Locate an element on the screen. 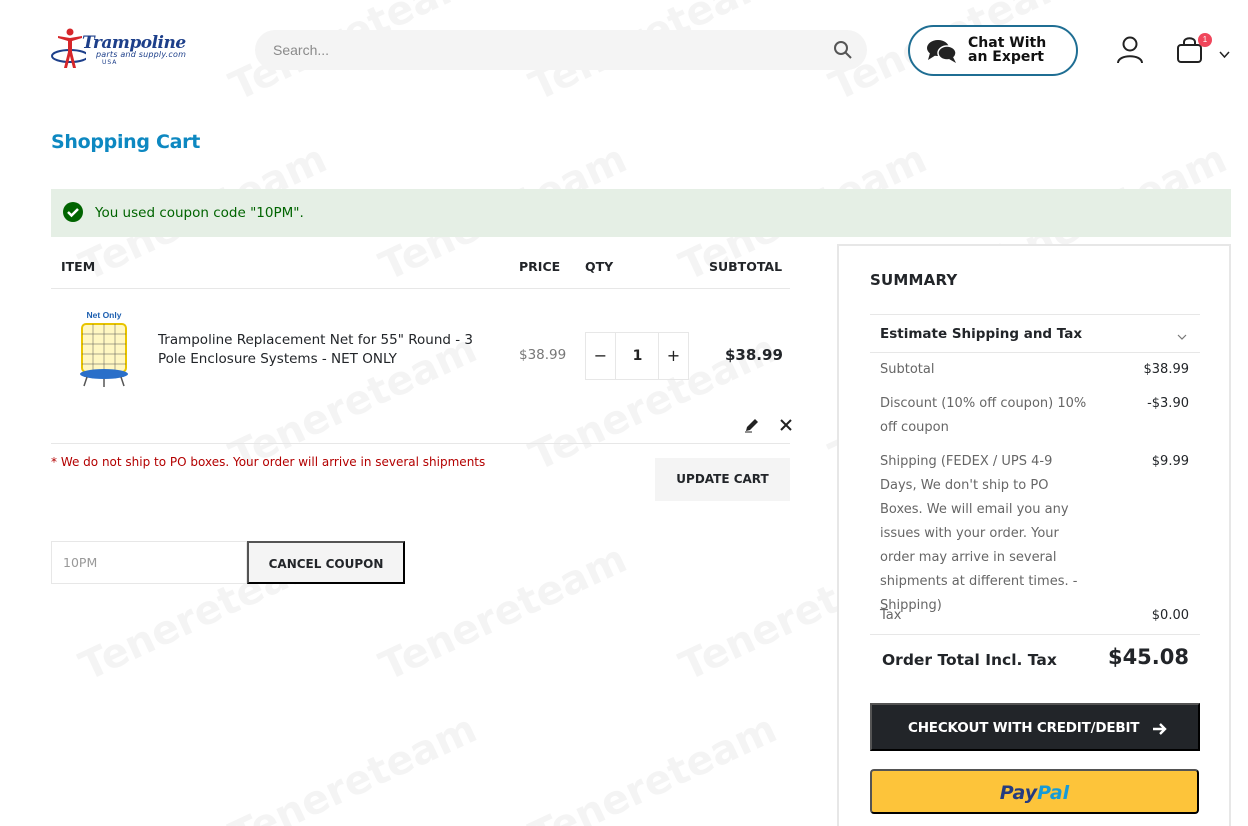  search-bar is located at coordinates (561, 50).